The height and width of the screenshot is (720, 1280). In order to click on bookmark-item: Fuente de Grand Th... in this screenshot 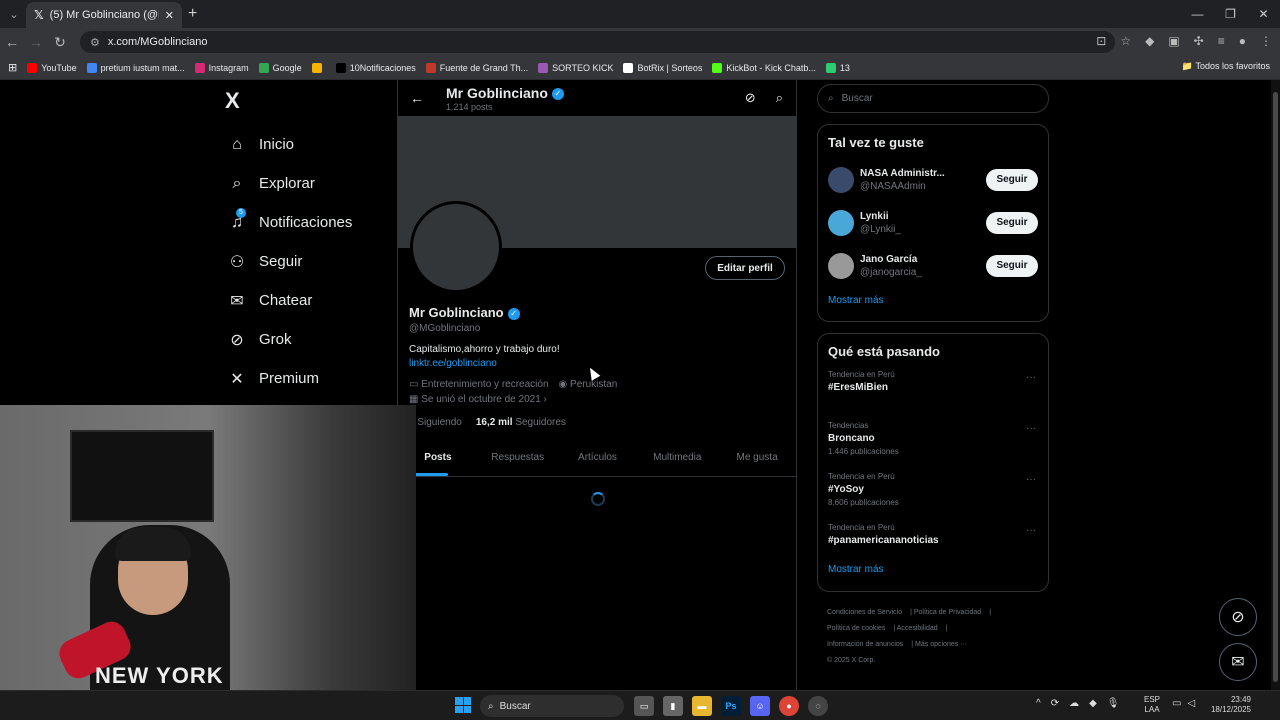, I will do `click(476, 67)`.